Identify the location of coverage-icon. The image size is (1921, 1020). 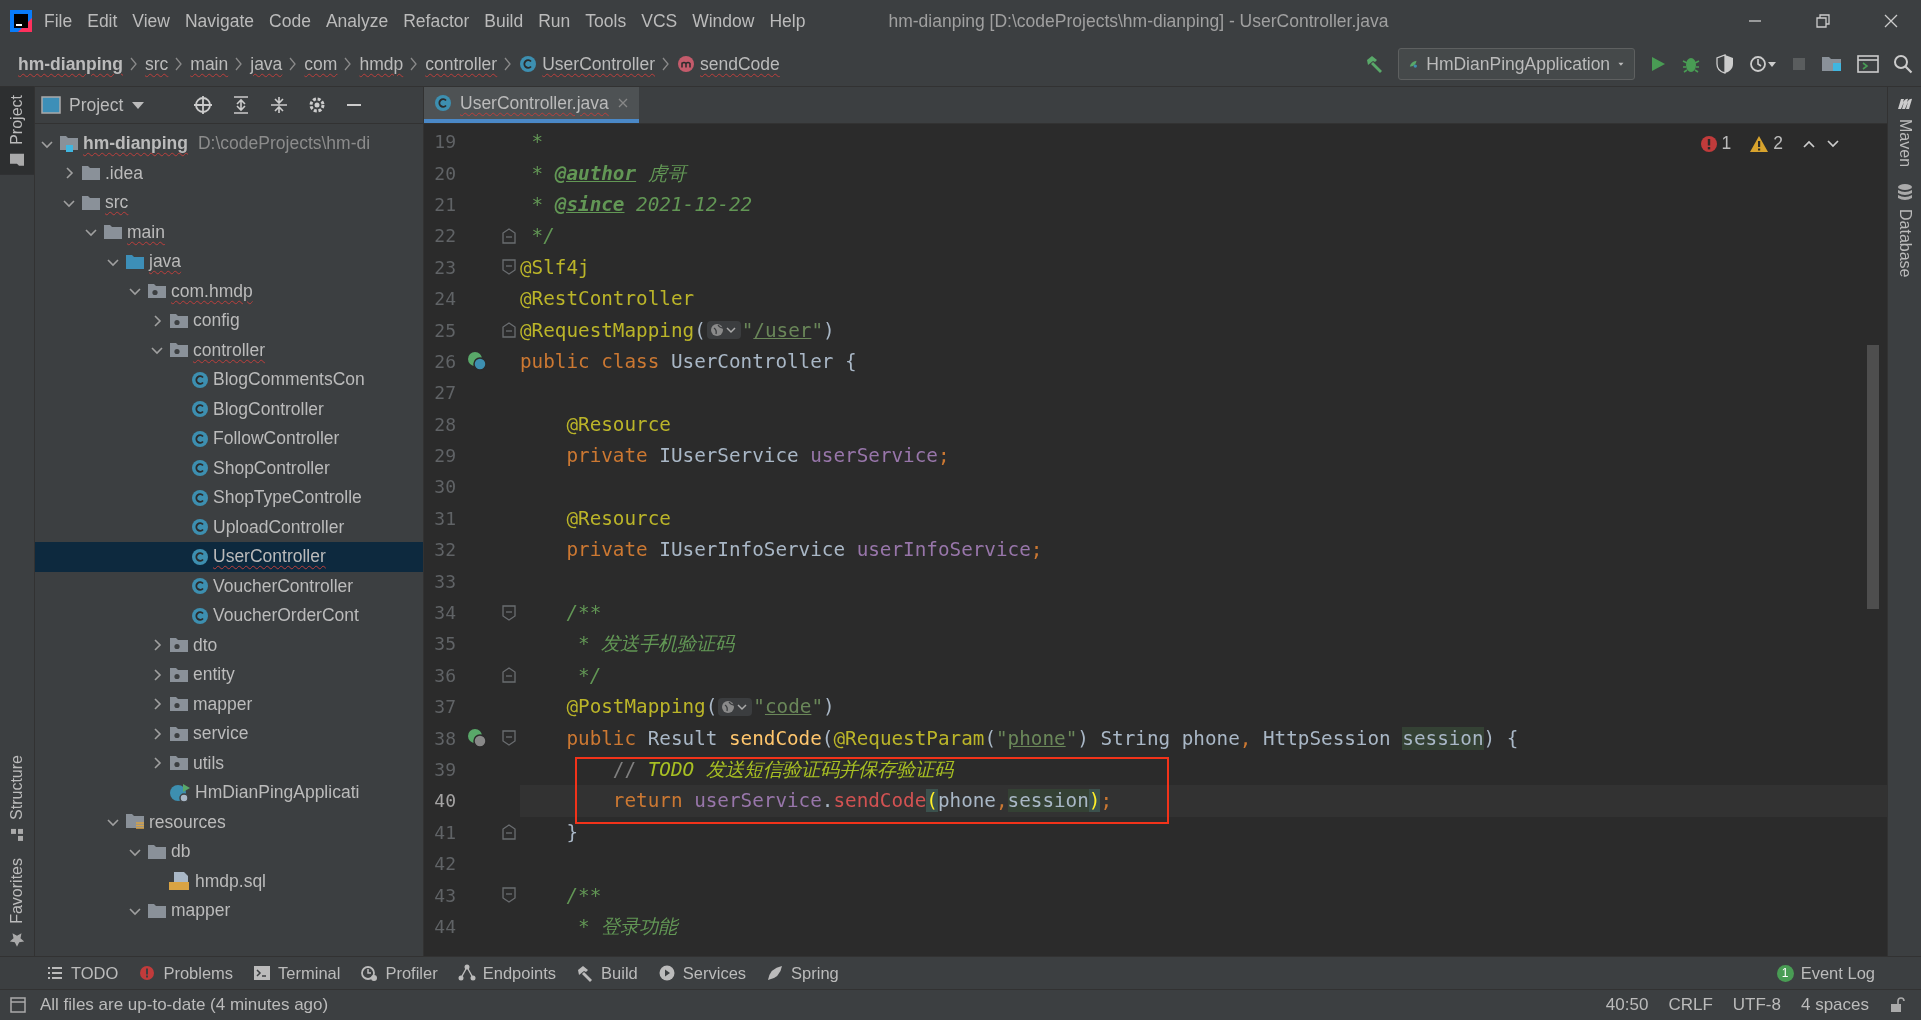
(1725, 64).